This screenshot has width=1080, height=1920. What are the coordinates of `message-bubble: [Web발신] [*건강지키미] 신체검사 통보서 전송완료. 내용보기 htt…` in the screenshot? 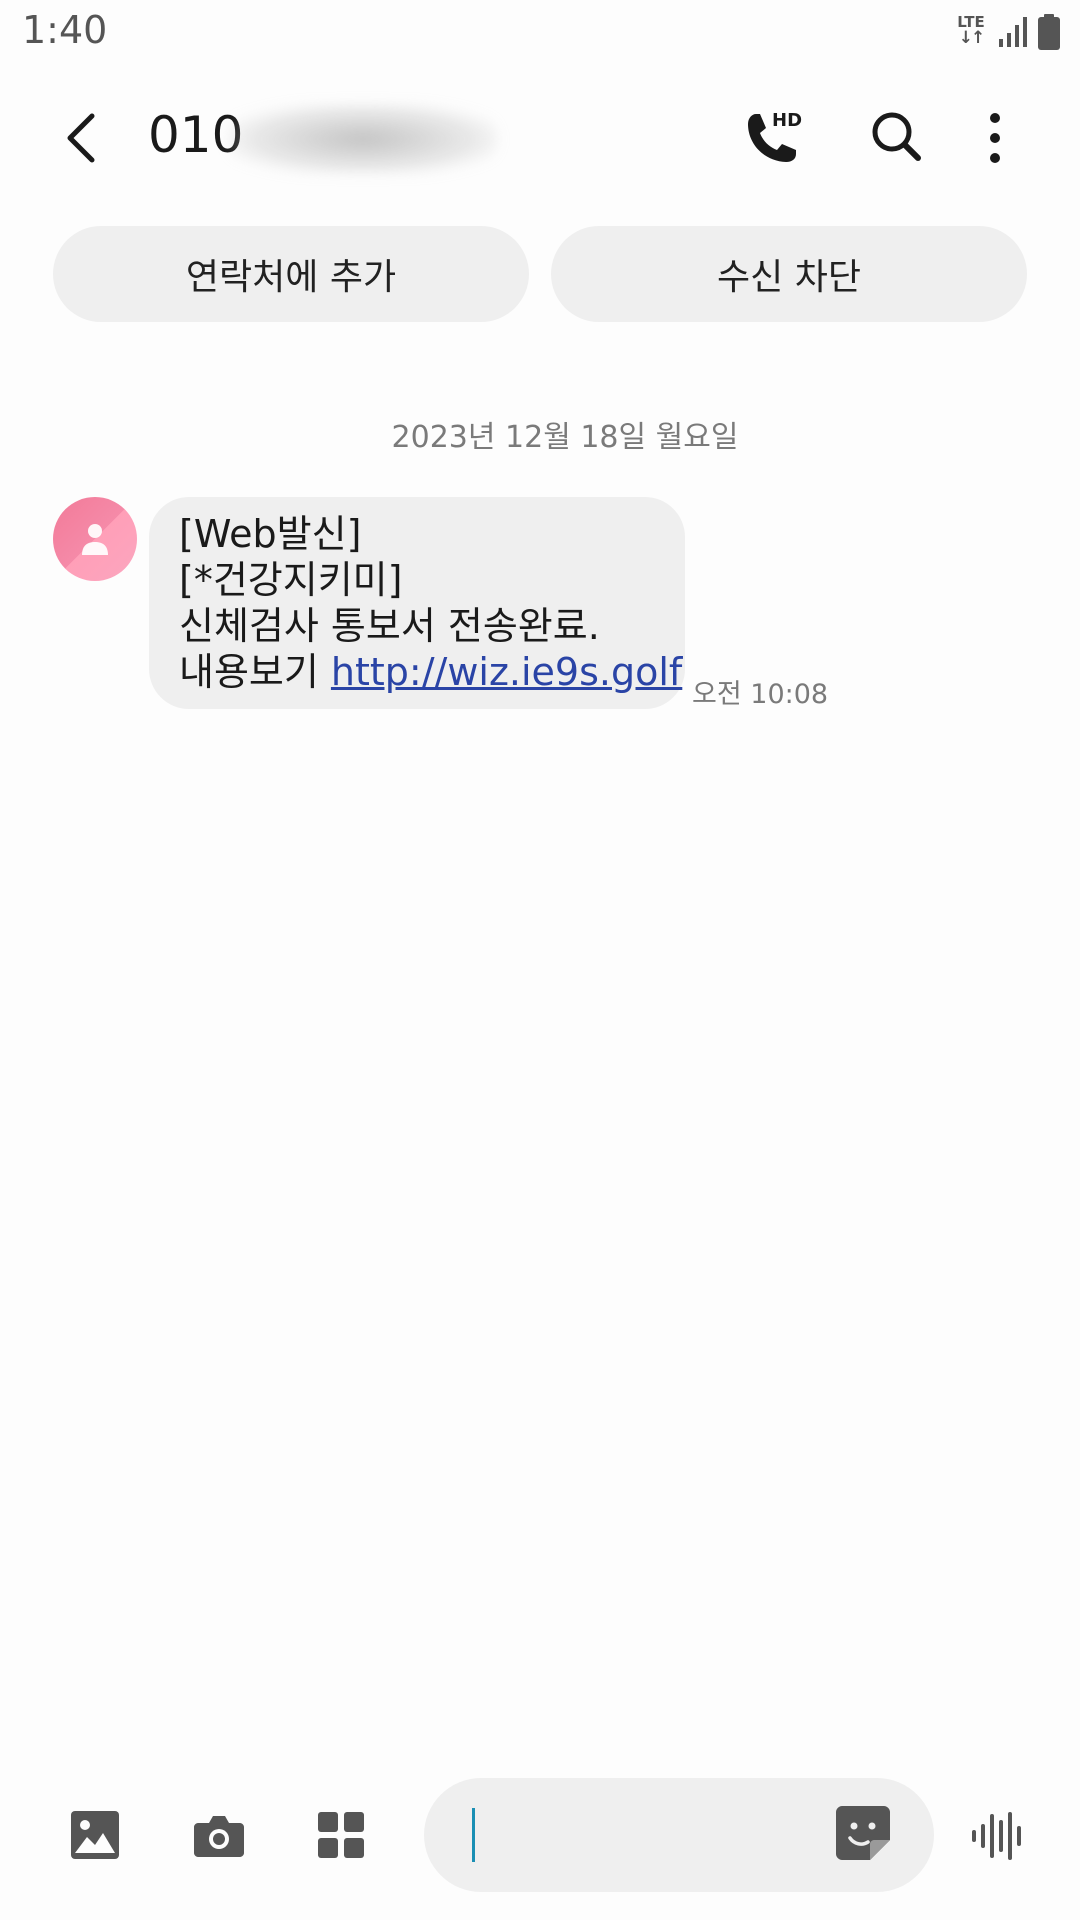 It's located at (417, 603).